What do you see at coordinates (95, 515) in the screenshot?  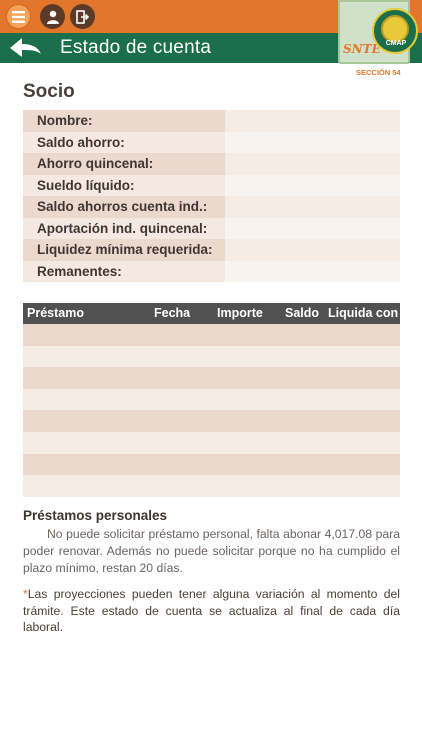 I see `personal-loans-title: Préstamos personales` at bounding box center [95, 515].